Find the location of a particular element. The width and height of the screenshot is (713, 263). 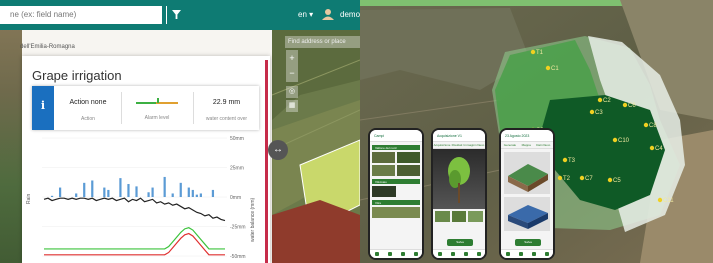

alarm-cell: Alarm level is located at coordinates (157, 108).